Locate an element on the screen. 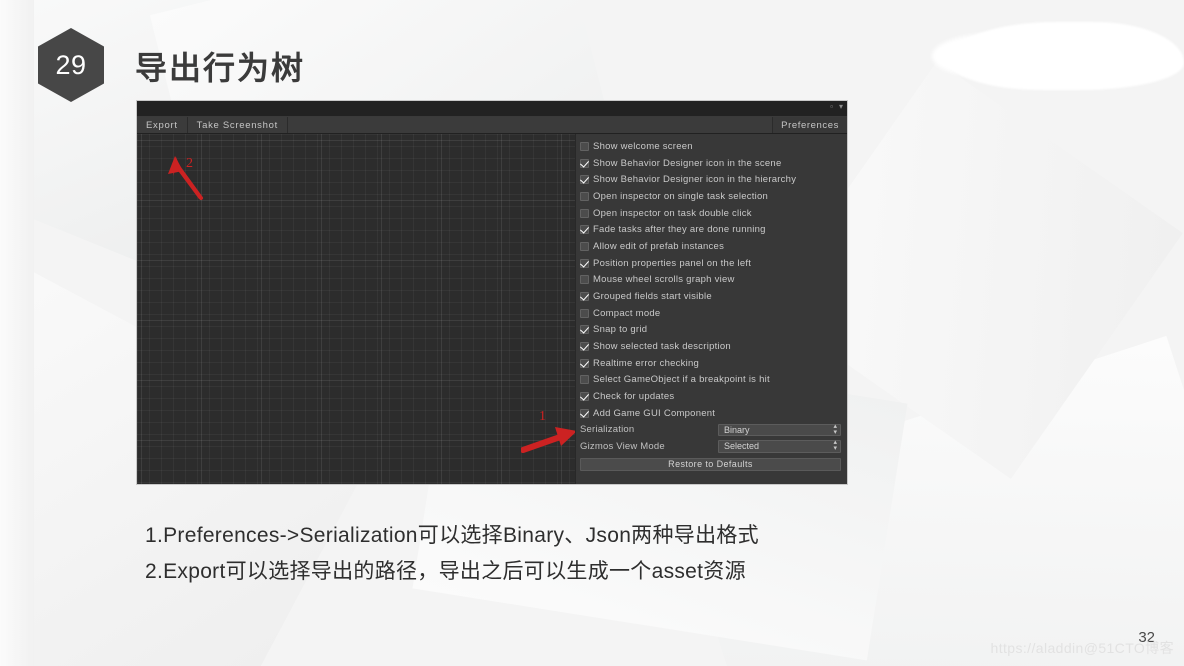 The width and height of the screenshot is (1184, 666). serialization-field: Serialization Binary ▴ ▾ is located at coordinates (710, 430).